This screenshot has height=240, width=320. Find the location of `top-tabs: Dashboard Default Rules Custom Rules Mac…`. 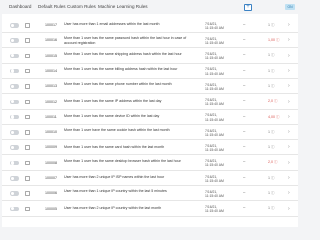

top-tabs: Dashboard Default Rules Custom Rules Mac… is located at coordinates (150, 7).